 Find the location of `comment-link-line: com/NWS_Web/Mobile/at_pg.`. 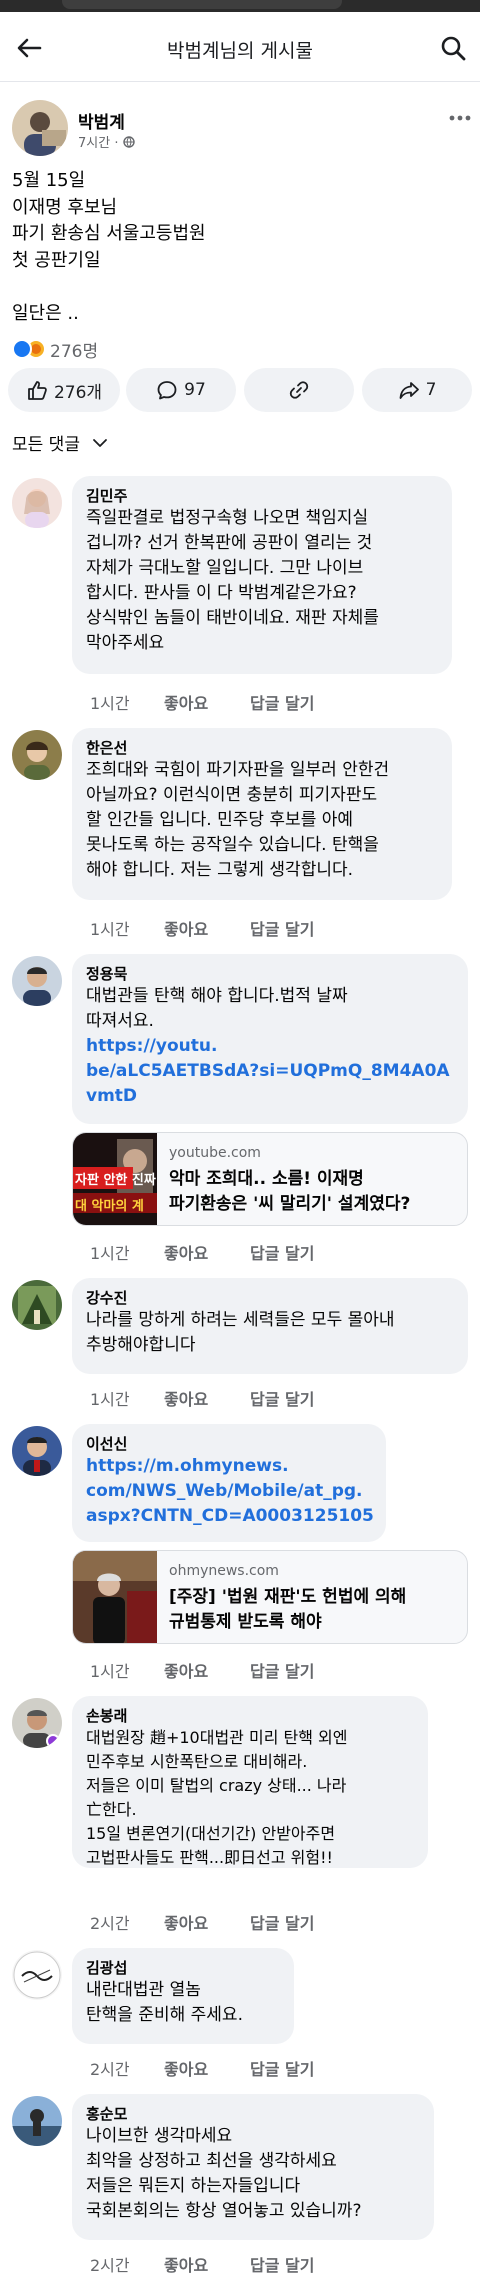

comment-link-line: com/NWS_Web/Mobile/at_pg. is located at coordinates (229, 1491).